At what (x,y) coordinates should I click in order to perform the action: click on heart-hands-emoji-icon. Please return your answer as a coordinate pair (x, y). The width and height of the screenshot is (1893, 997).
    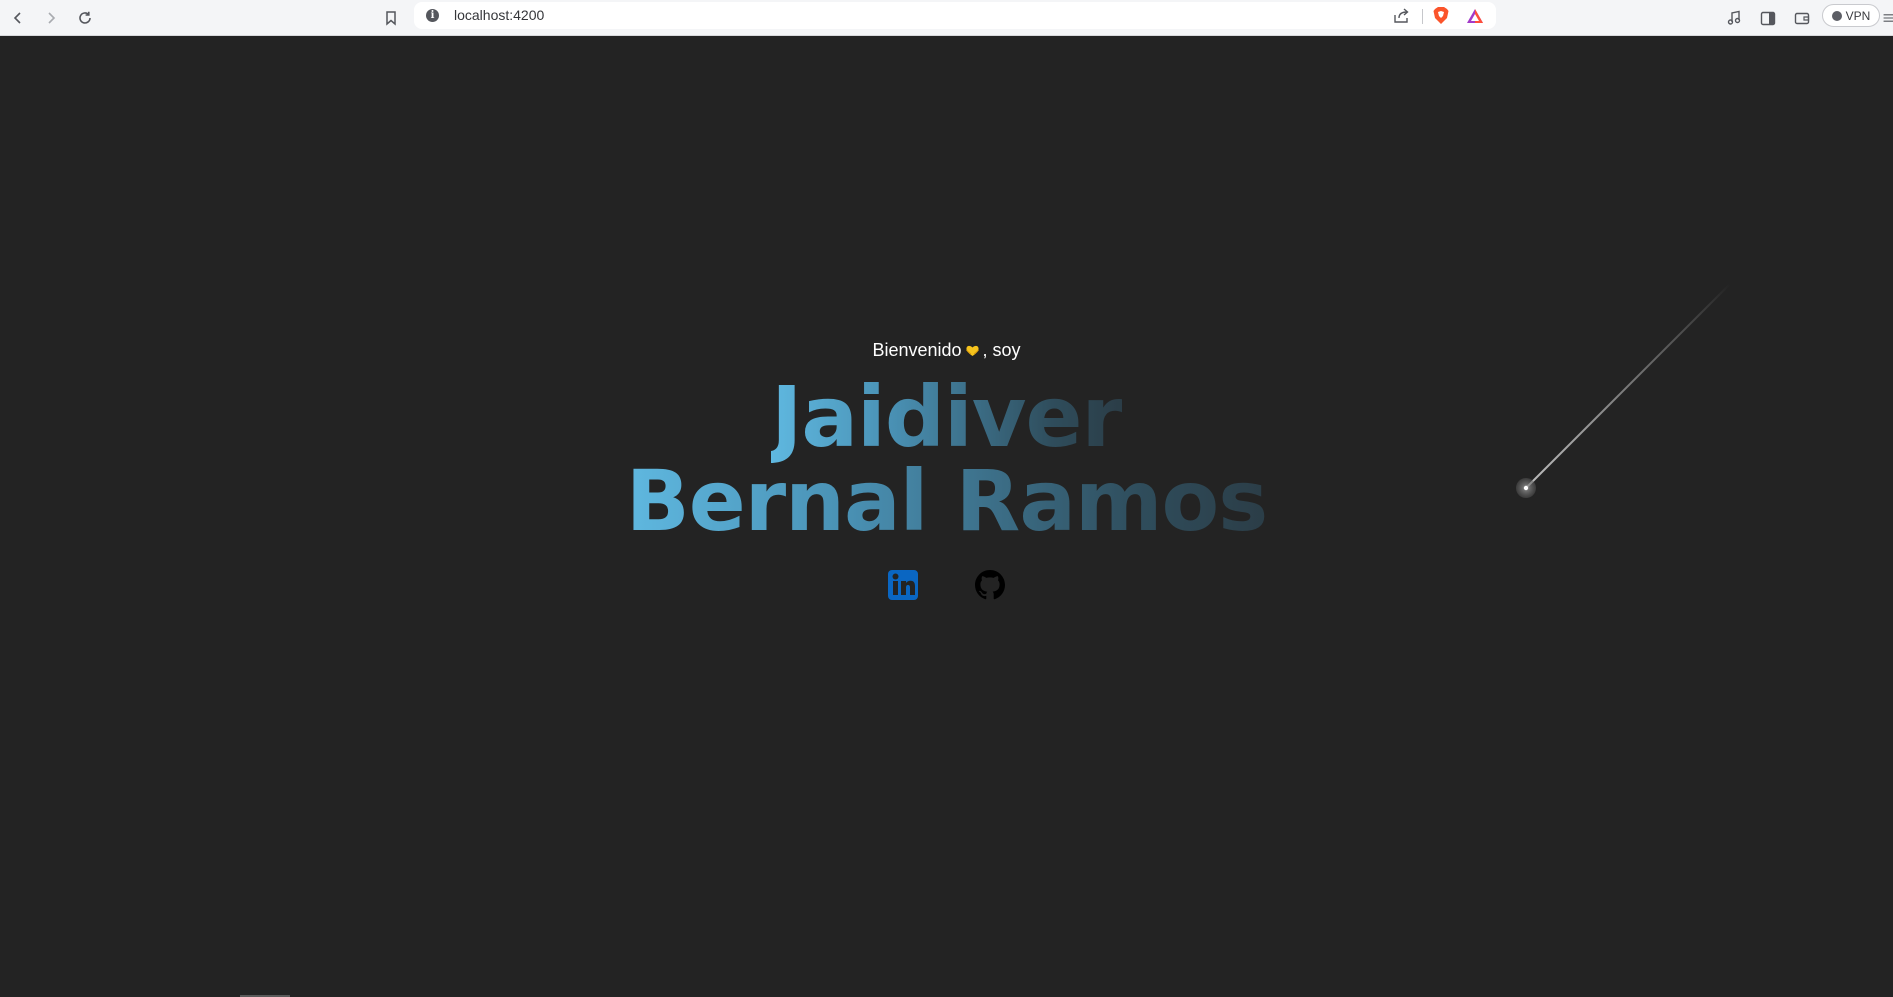
    Looking at the image, I should click on (972, 350).